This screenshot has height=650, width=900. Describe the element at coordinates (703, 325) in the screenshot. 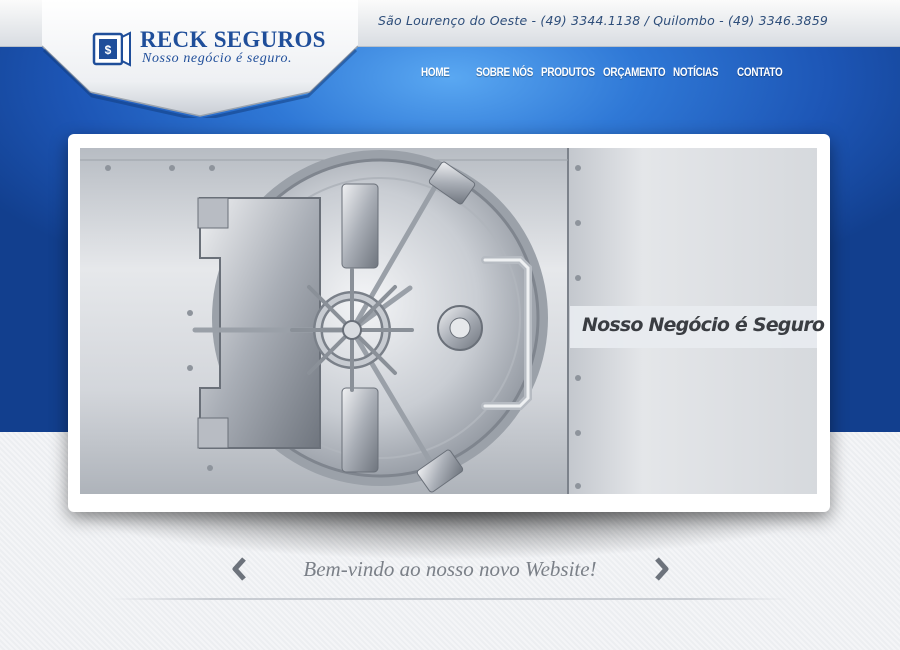

I see `slide-caption: Nosso Negócio é Seguro` at that location.